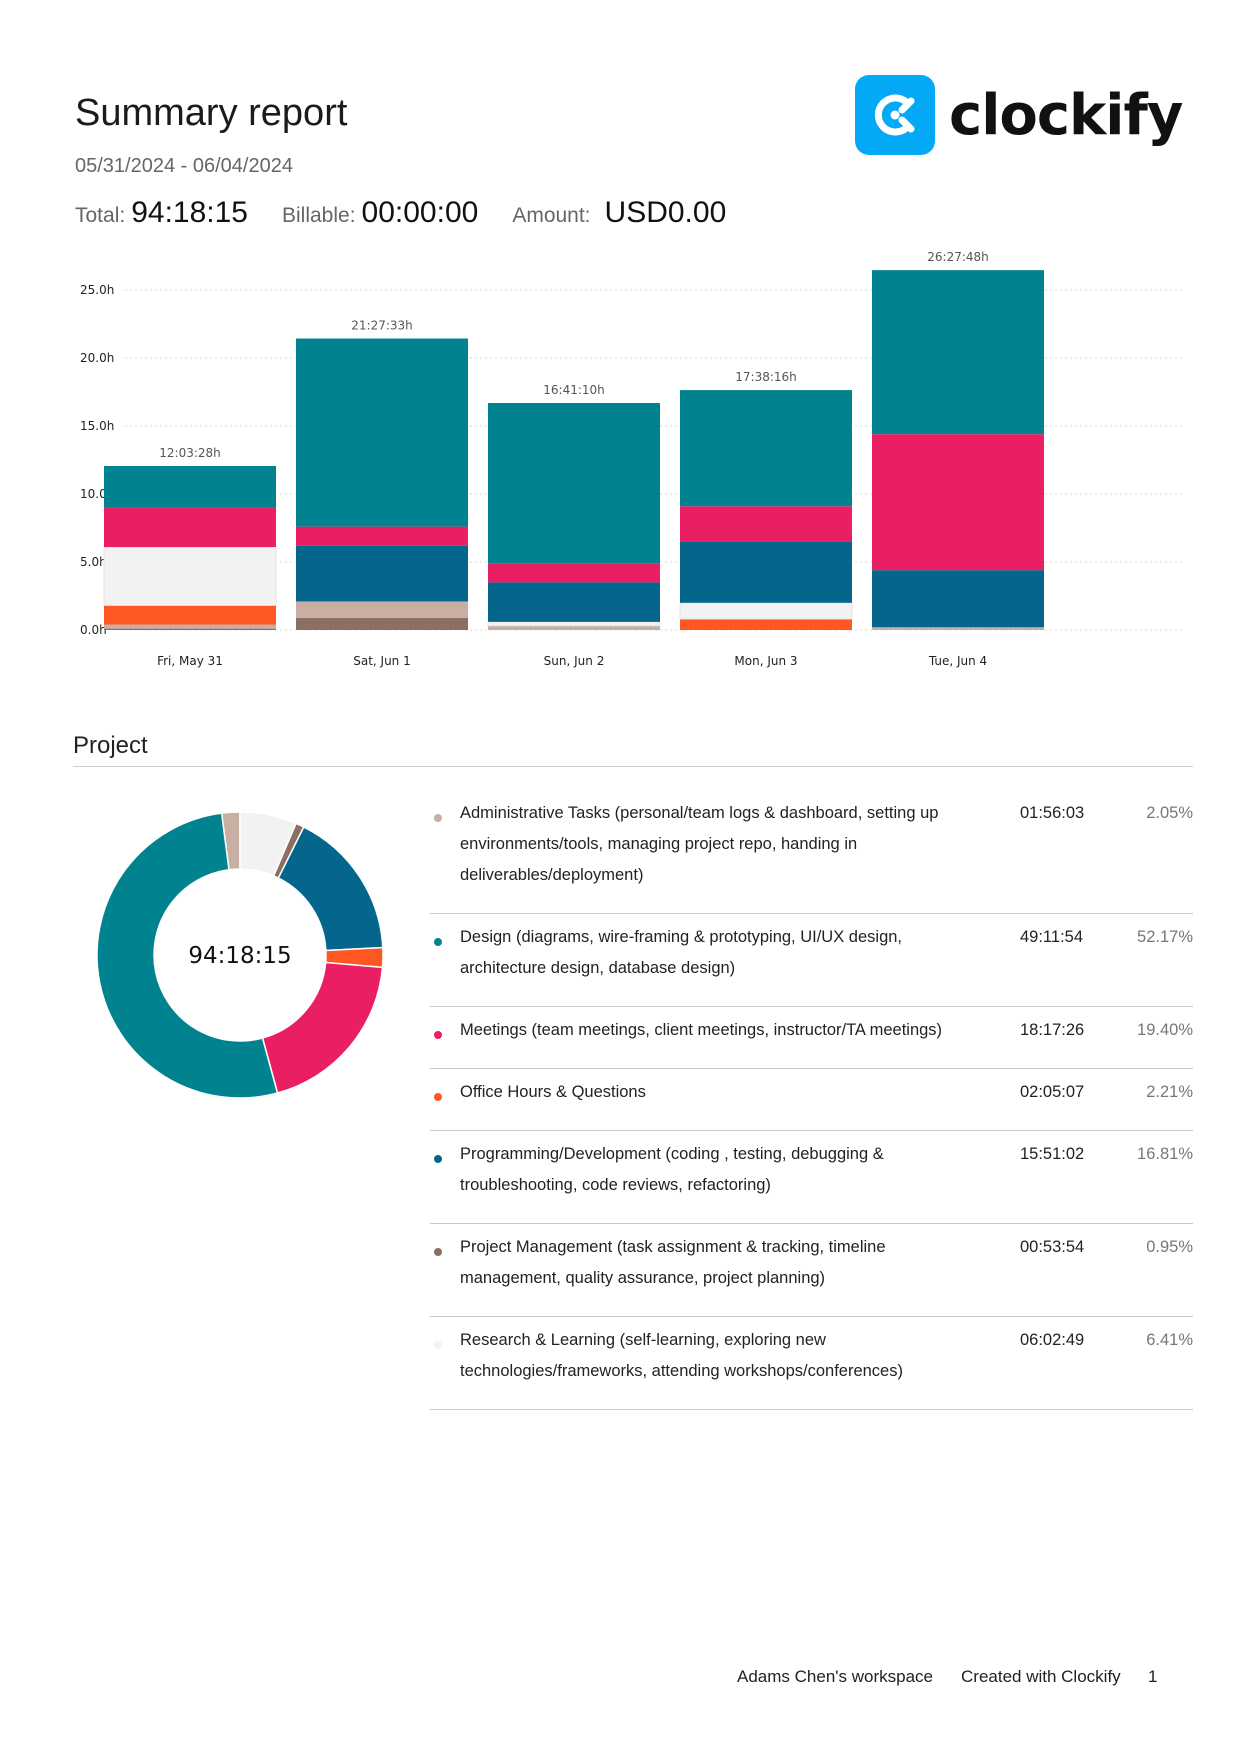 The height and width of the screenshot is (1755, 1240). I want to click on donut-center-total: 94:18:15, so click(239, 956).